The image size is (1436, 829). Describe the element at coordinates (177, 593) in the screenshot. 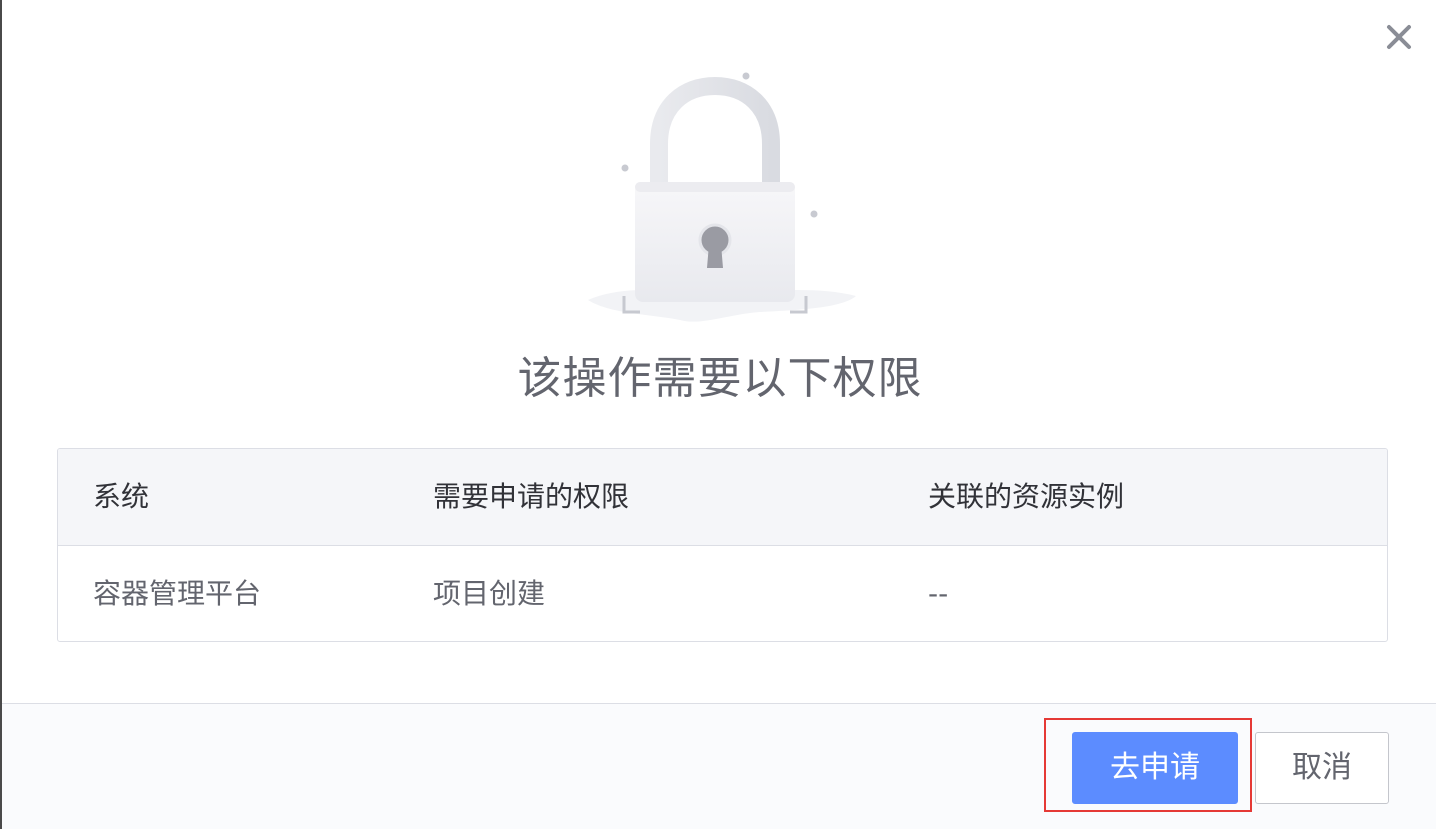

I see `cell-system: 容器管理平台` at that location.